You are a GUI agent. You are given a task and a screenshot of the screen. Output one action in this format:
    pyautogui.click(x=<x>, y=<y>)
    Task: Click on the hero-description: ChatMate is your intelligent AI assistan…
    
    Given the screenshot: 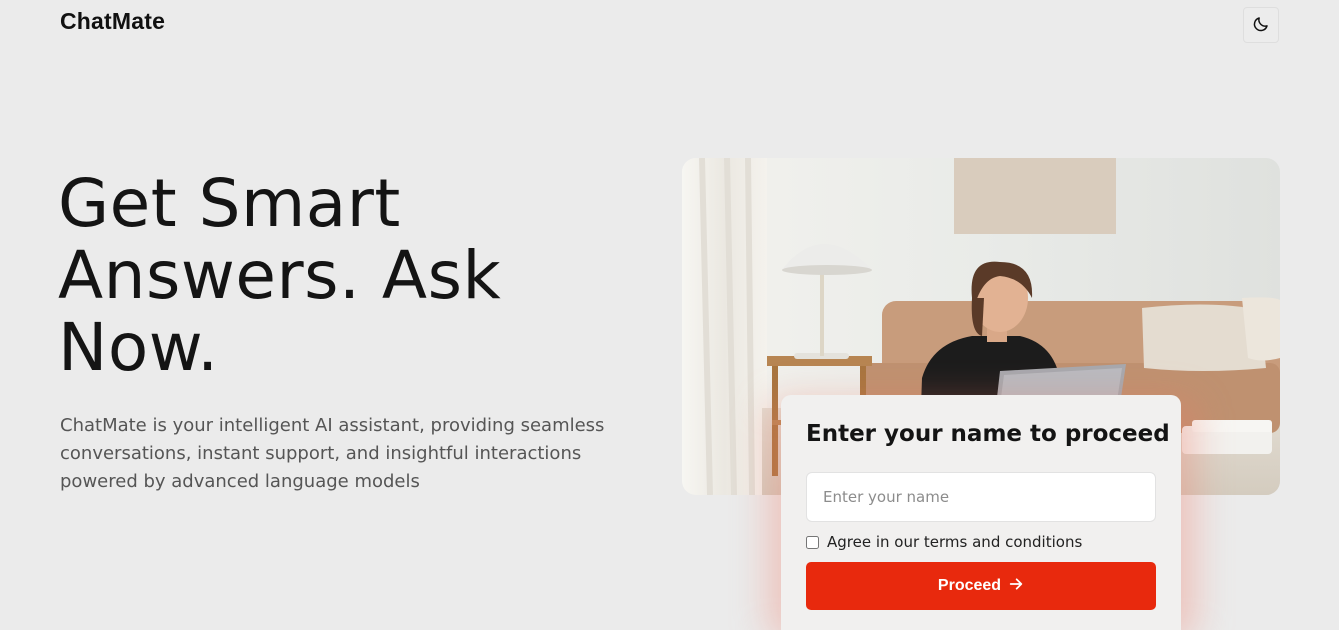 What is the action you would take?
    pyautogui.click(x=332, y=453)
    